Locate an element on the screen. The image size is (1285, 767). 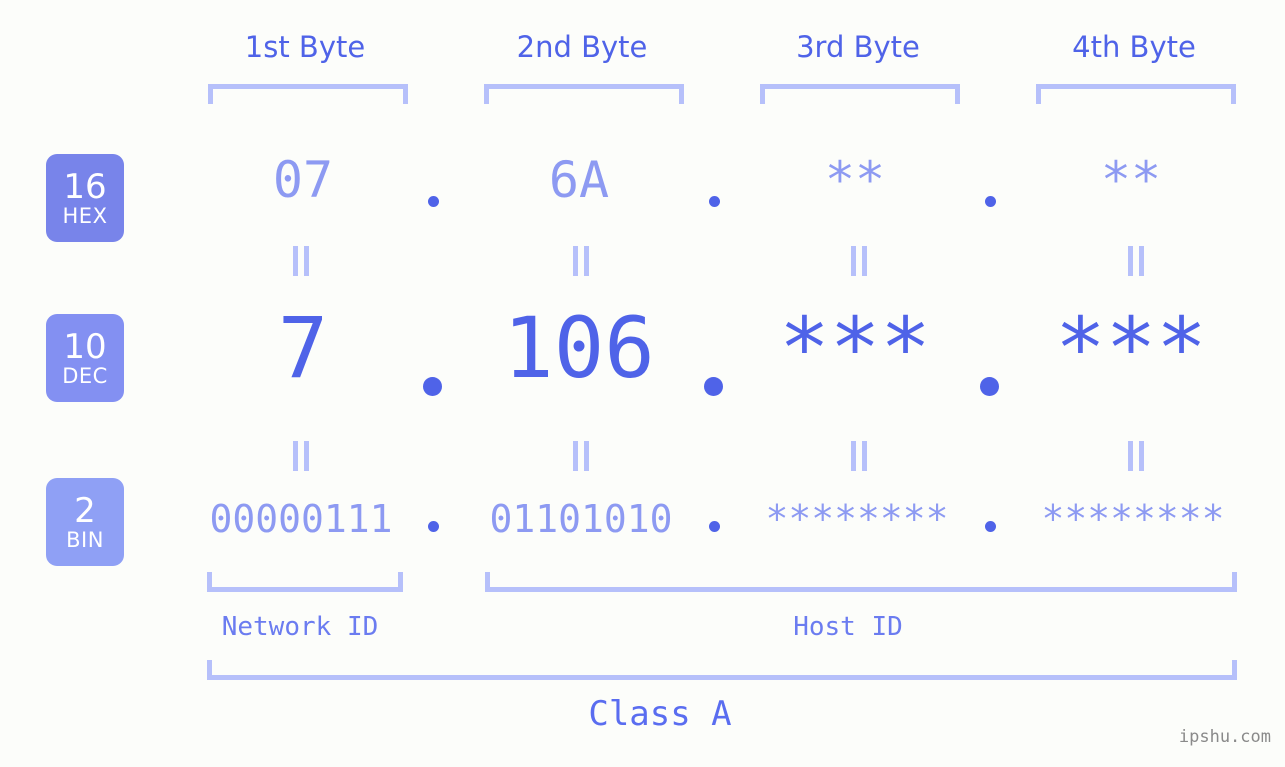
class-label: Class A is located at coordinates (660, 714).